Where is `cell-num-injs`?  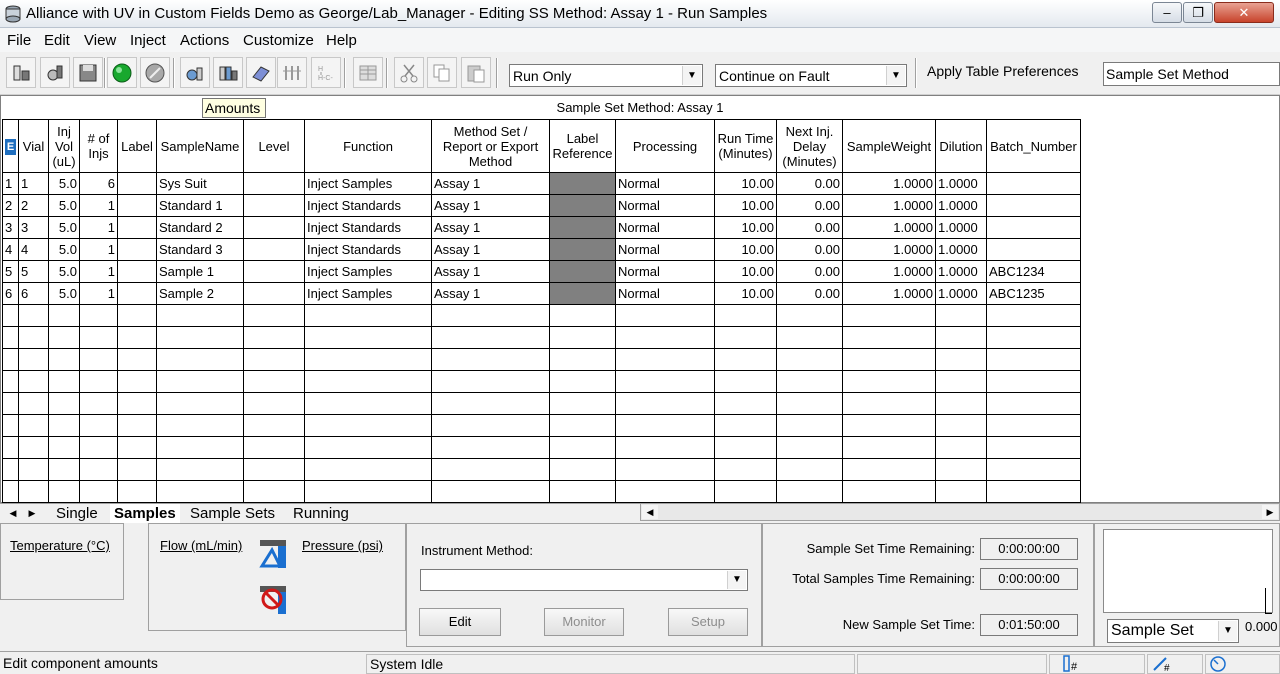 cell-num-injs is located at coordinates (98, 359).